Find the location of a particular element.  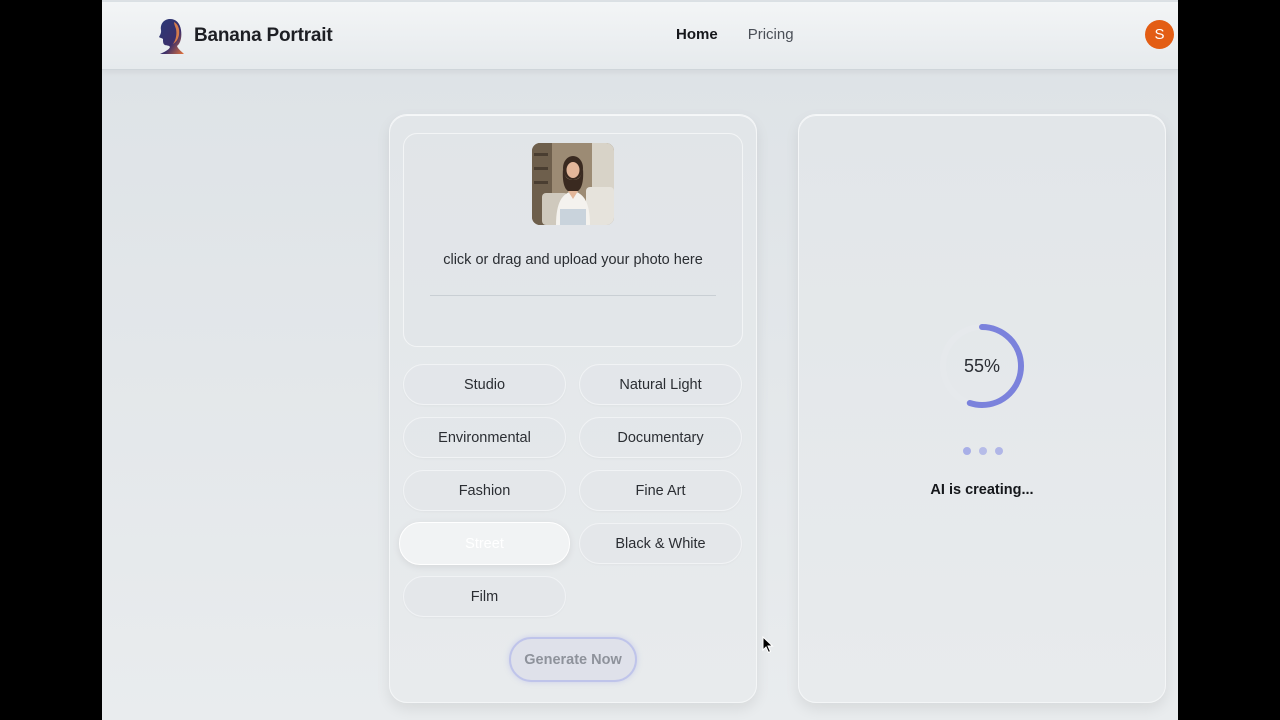

progress-percent: 55% is located at coordinates (982, 365).